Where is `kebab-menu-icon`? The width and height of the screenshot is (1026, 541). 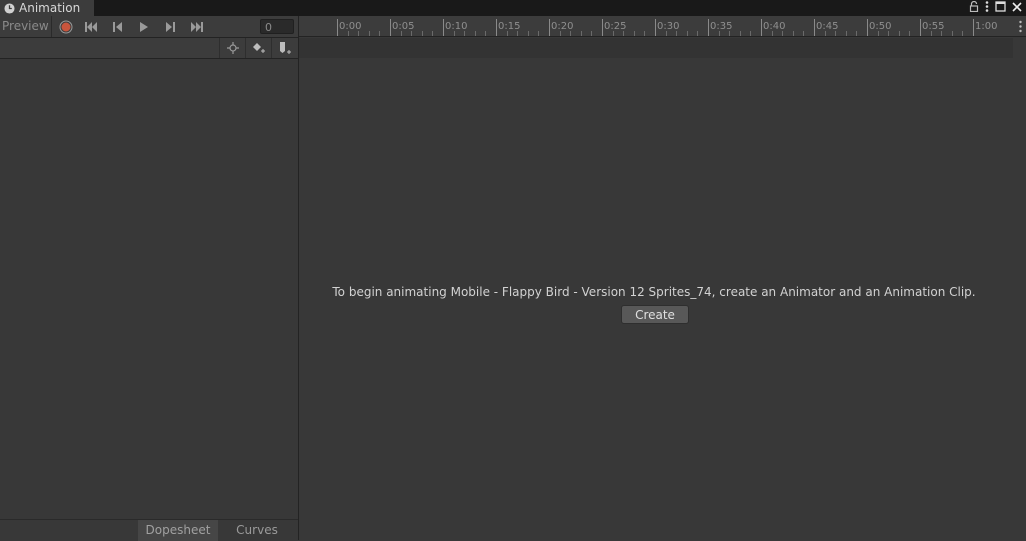 kebab-menu-icon is located at coordinates (987, 8).